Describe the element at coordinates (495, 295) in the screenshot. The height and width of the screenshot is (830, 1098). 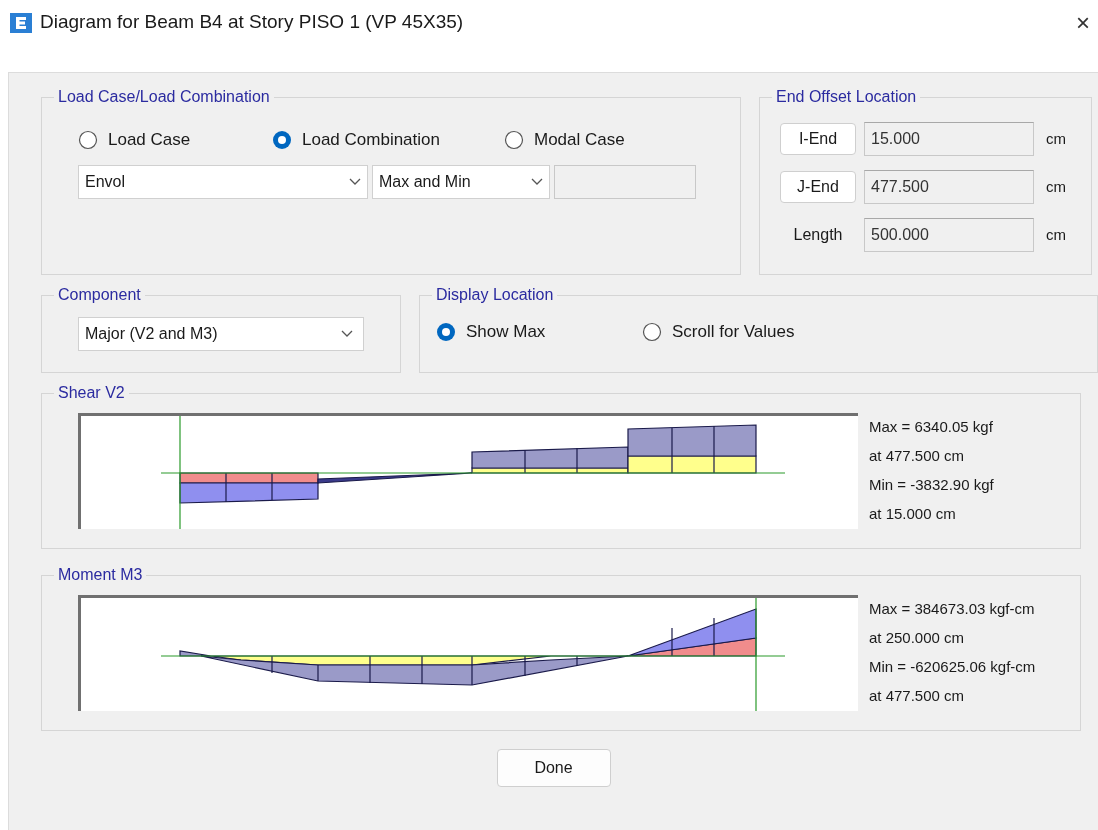
I see `group-title: Display Location` at that location.